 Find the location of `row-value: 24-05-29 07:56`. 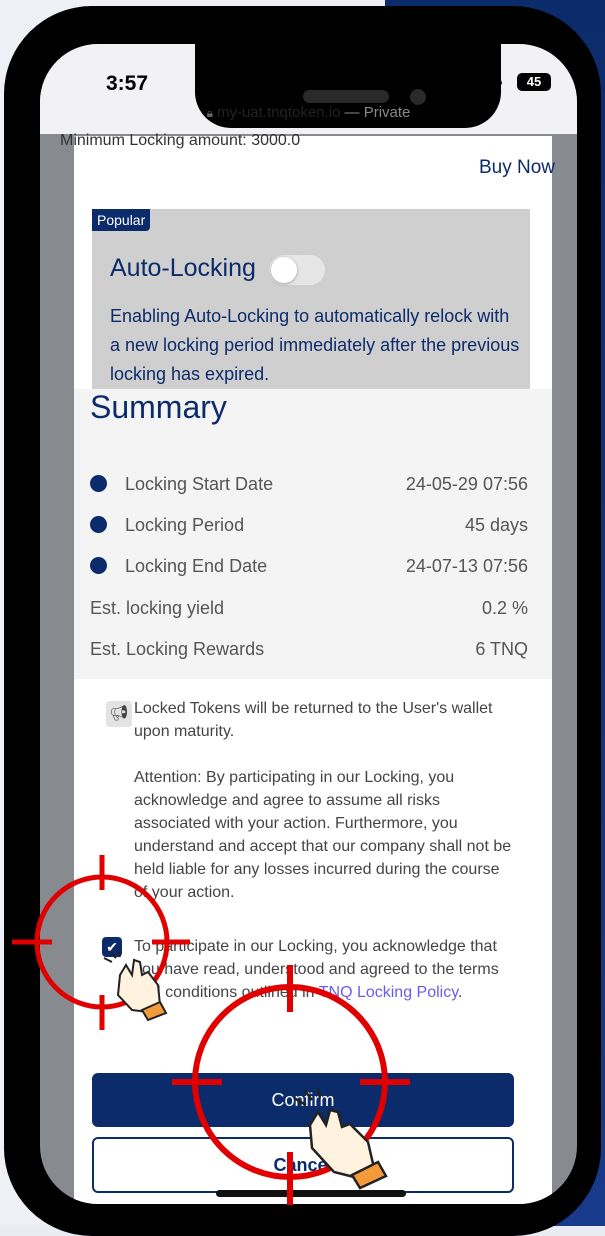

row-value: 24-05-29 07:56 is located at coordinates (466, 484).